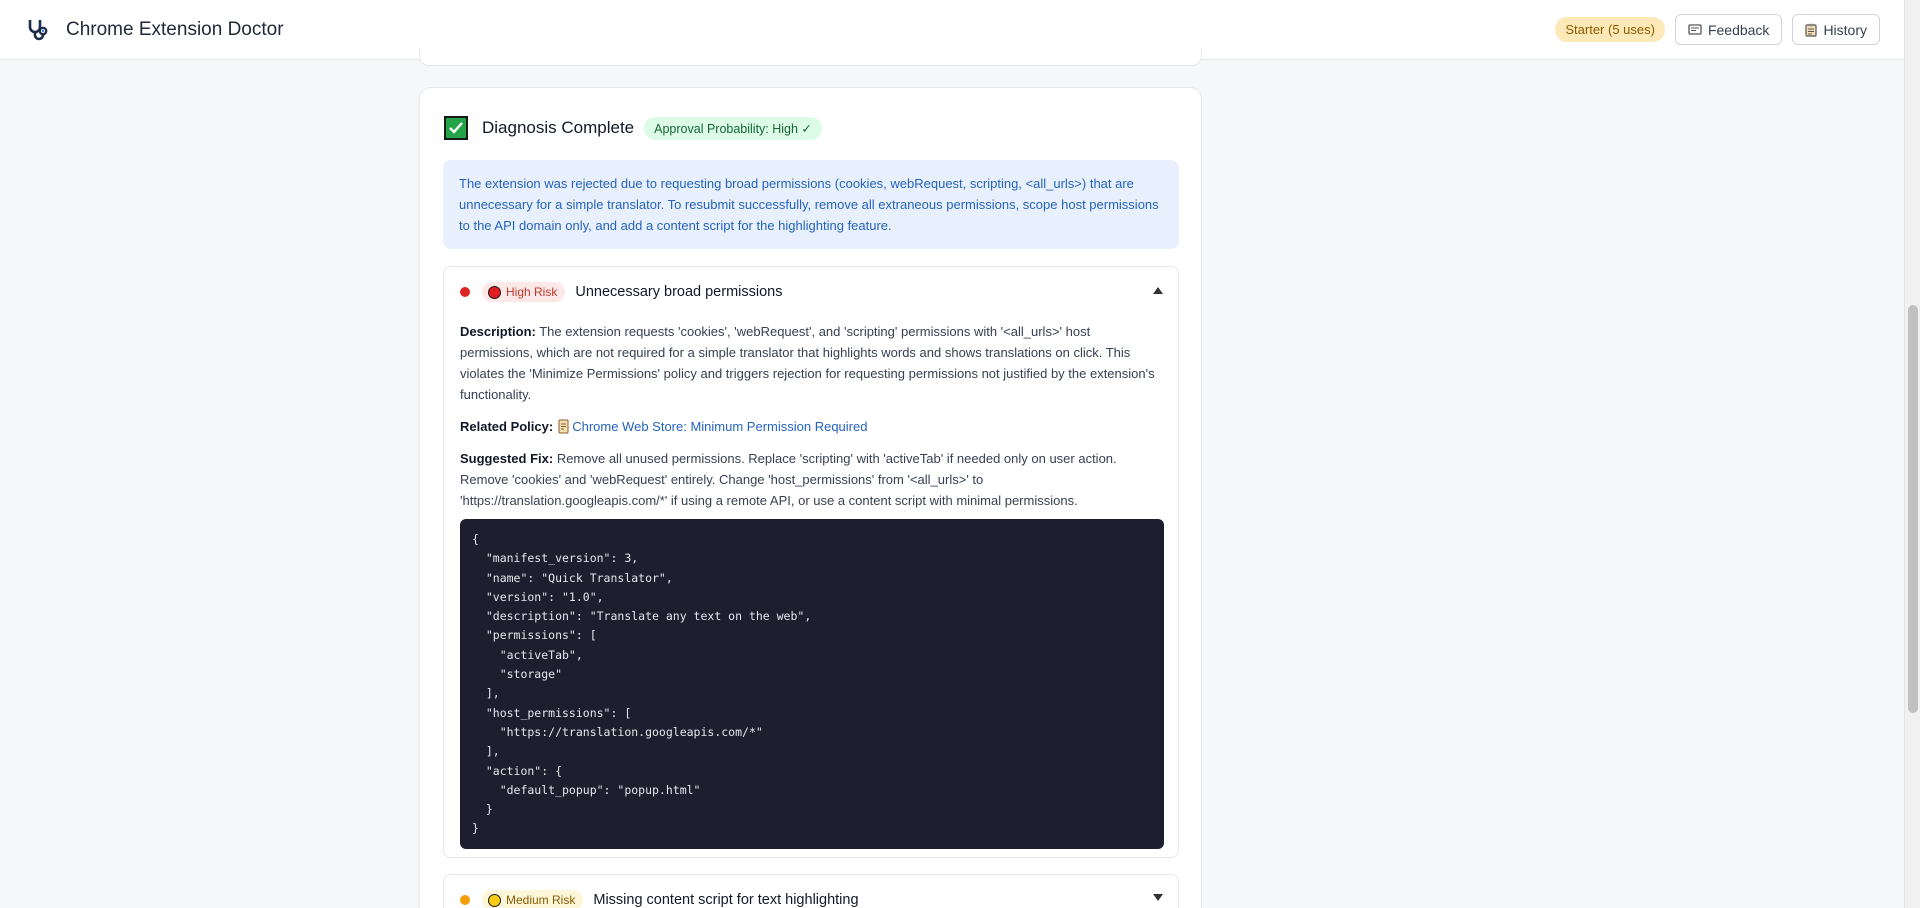 Image resolution: width=1920 pixels, height=908 pixels. Describe the element at coordinates (532, 292) in the screenshot. I see `risk-label: High Risk` at that location.